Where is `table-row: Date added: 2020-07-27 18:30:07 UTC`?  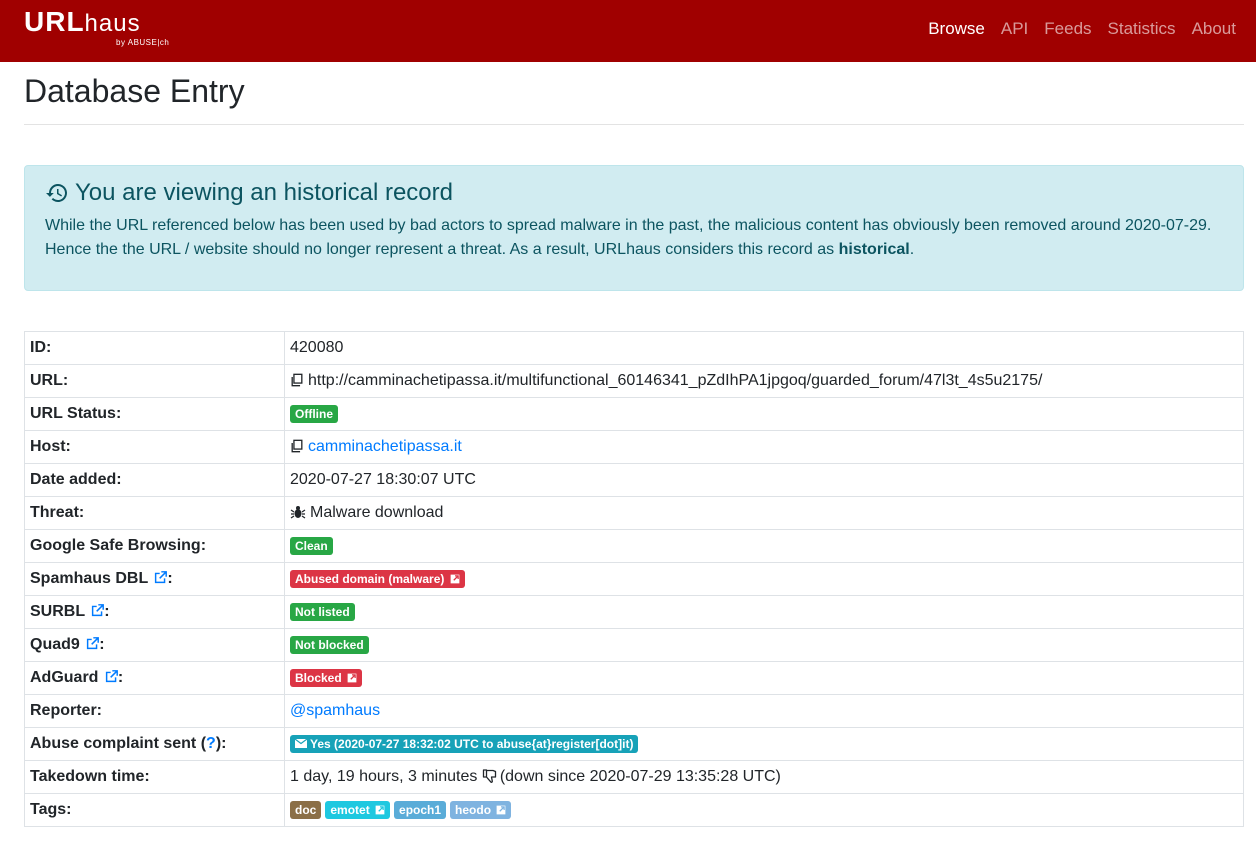 table-row: Date added: 2020-07-27 18:30:07 UTC is located at coordinates (634, 480).